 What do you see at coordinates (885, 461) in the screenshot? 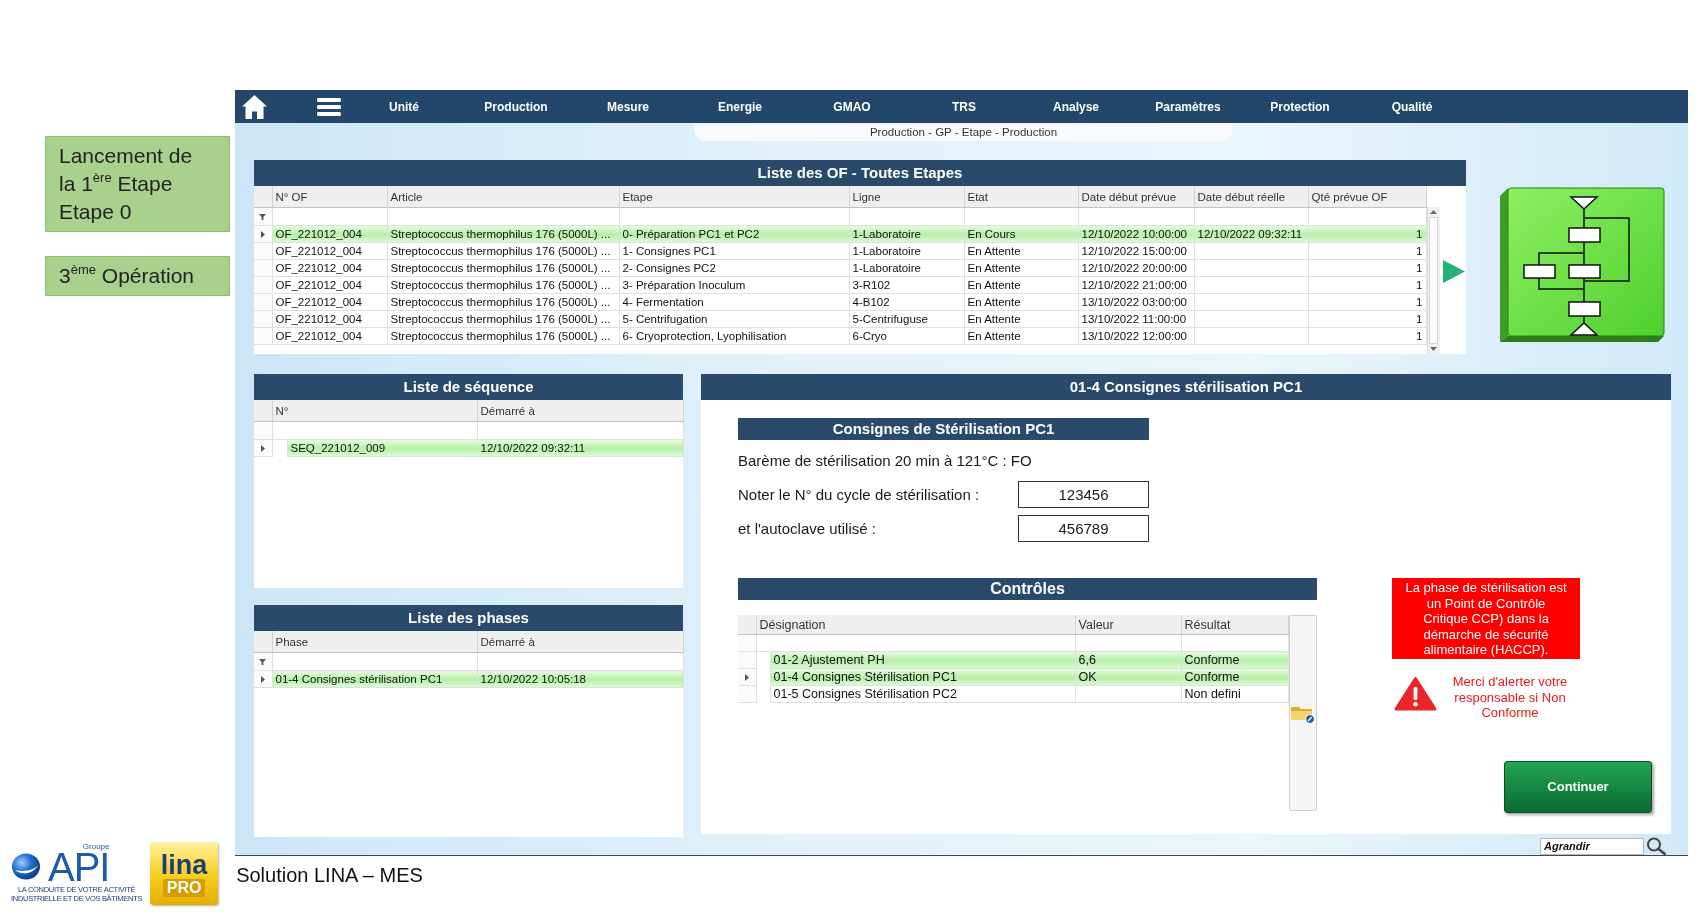
I see `instruction-text: Barème de stérilisation 20 min à 121°C : FO` at bounding box center [885, 461].